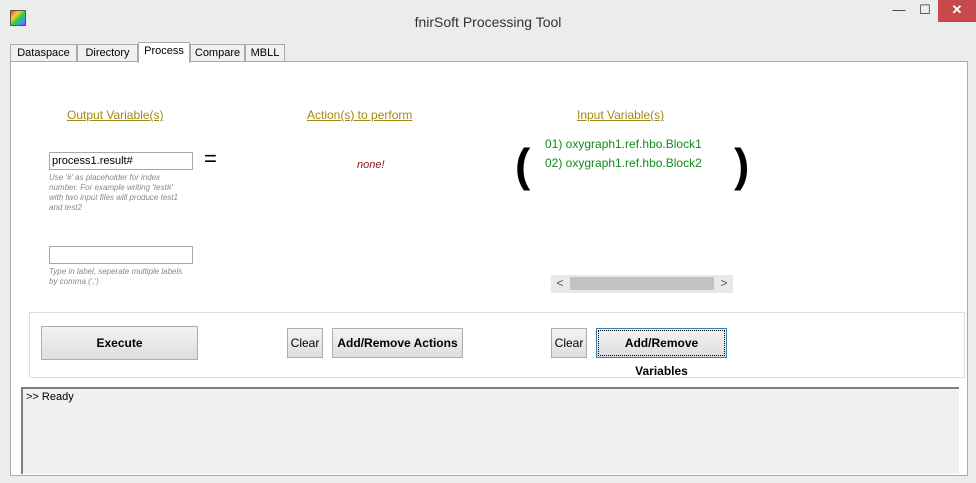  I want to click on input-variables-scrollbar: < >, so click(642, 284).